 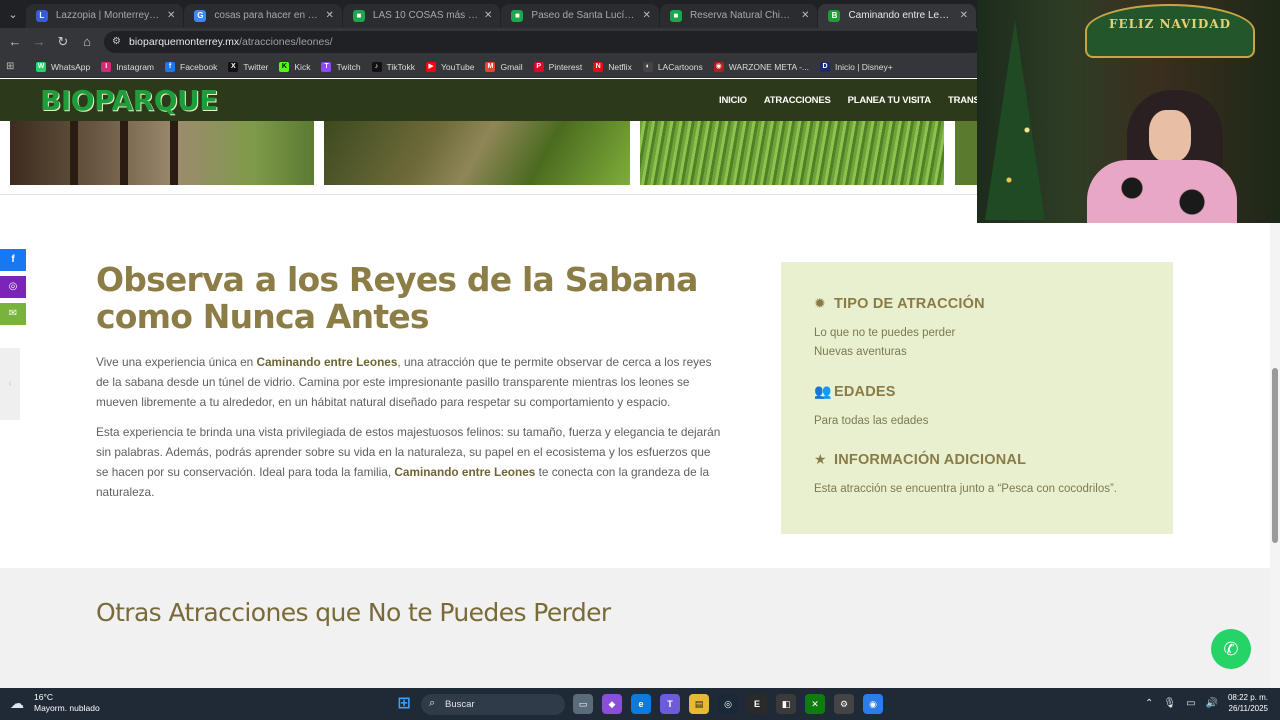 I want to click on bioparque-logo: BIOPARQUE, so click(x=129, y=100).